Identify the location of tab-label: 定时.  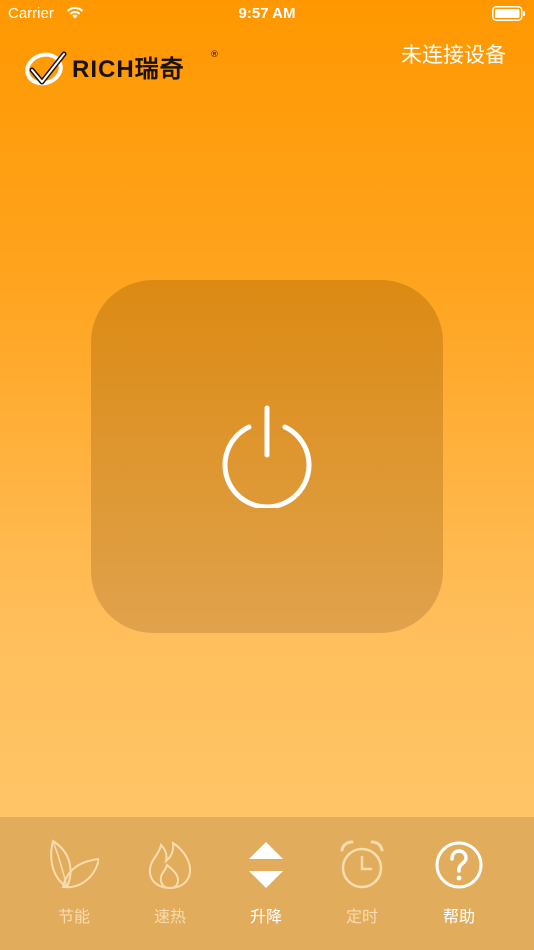
(361, 916).